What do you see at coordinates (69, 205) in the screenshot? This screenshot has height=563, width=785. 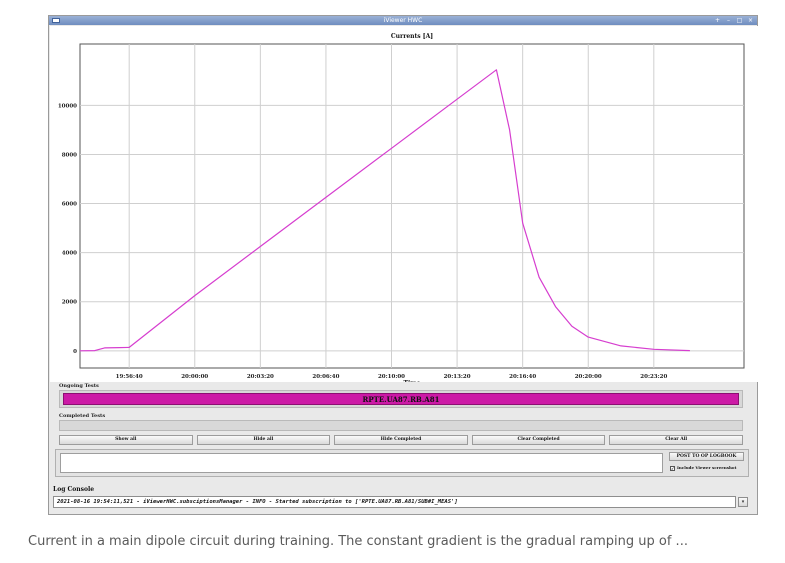 I see `y-tick-label: 6000` at bounding box center [69, 205].